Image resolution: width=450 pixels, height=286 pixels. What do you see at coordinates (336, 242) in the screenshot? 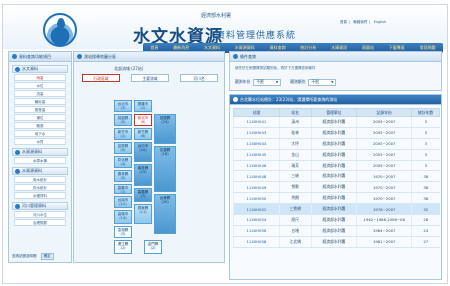
I see `table-row: 1140H058 江北橋 經濟部水利署 1981~2007 27` at bounding box center [336, 242].